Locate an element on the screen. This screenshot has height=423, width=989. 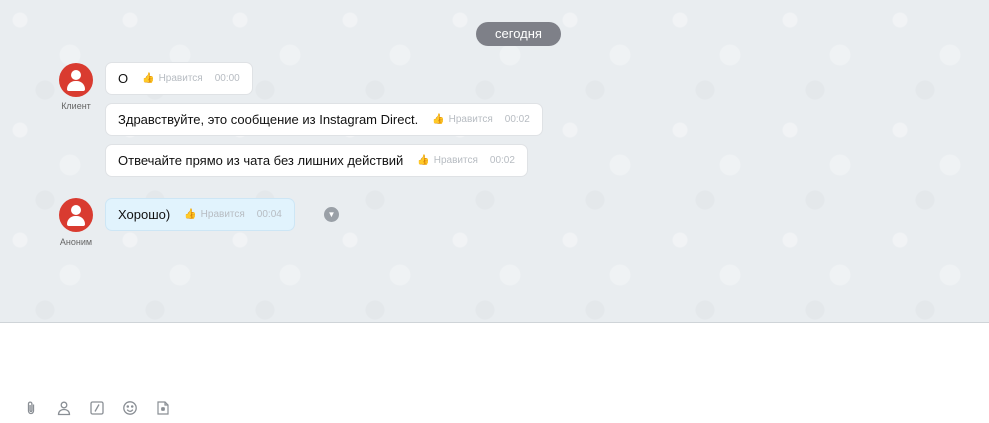
composer-toolbar is located at coordinates (96, 408).